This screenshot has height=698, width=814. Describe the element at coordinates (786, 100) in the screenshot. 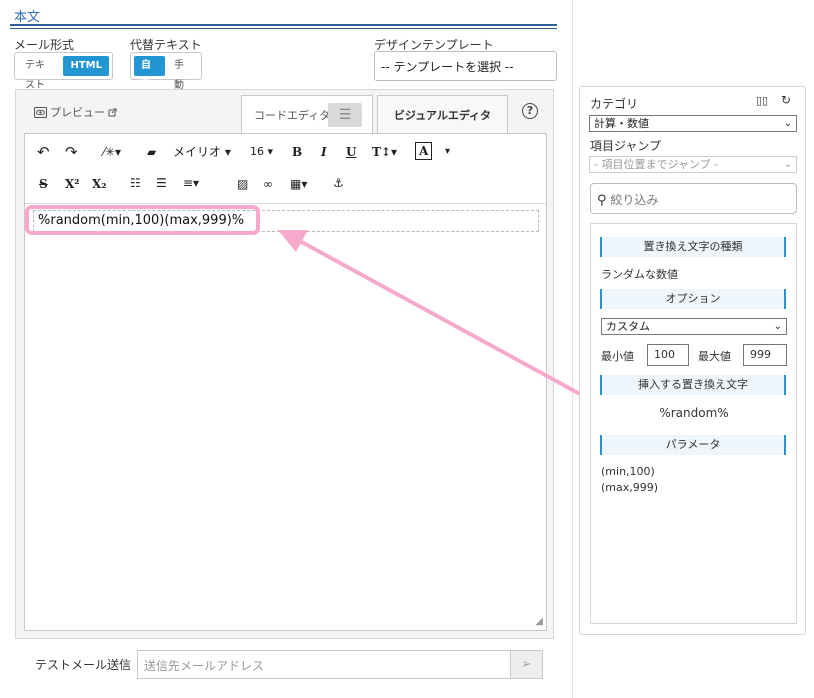

I see `refresh-icon: ↻` at that location.